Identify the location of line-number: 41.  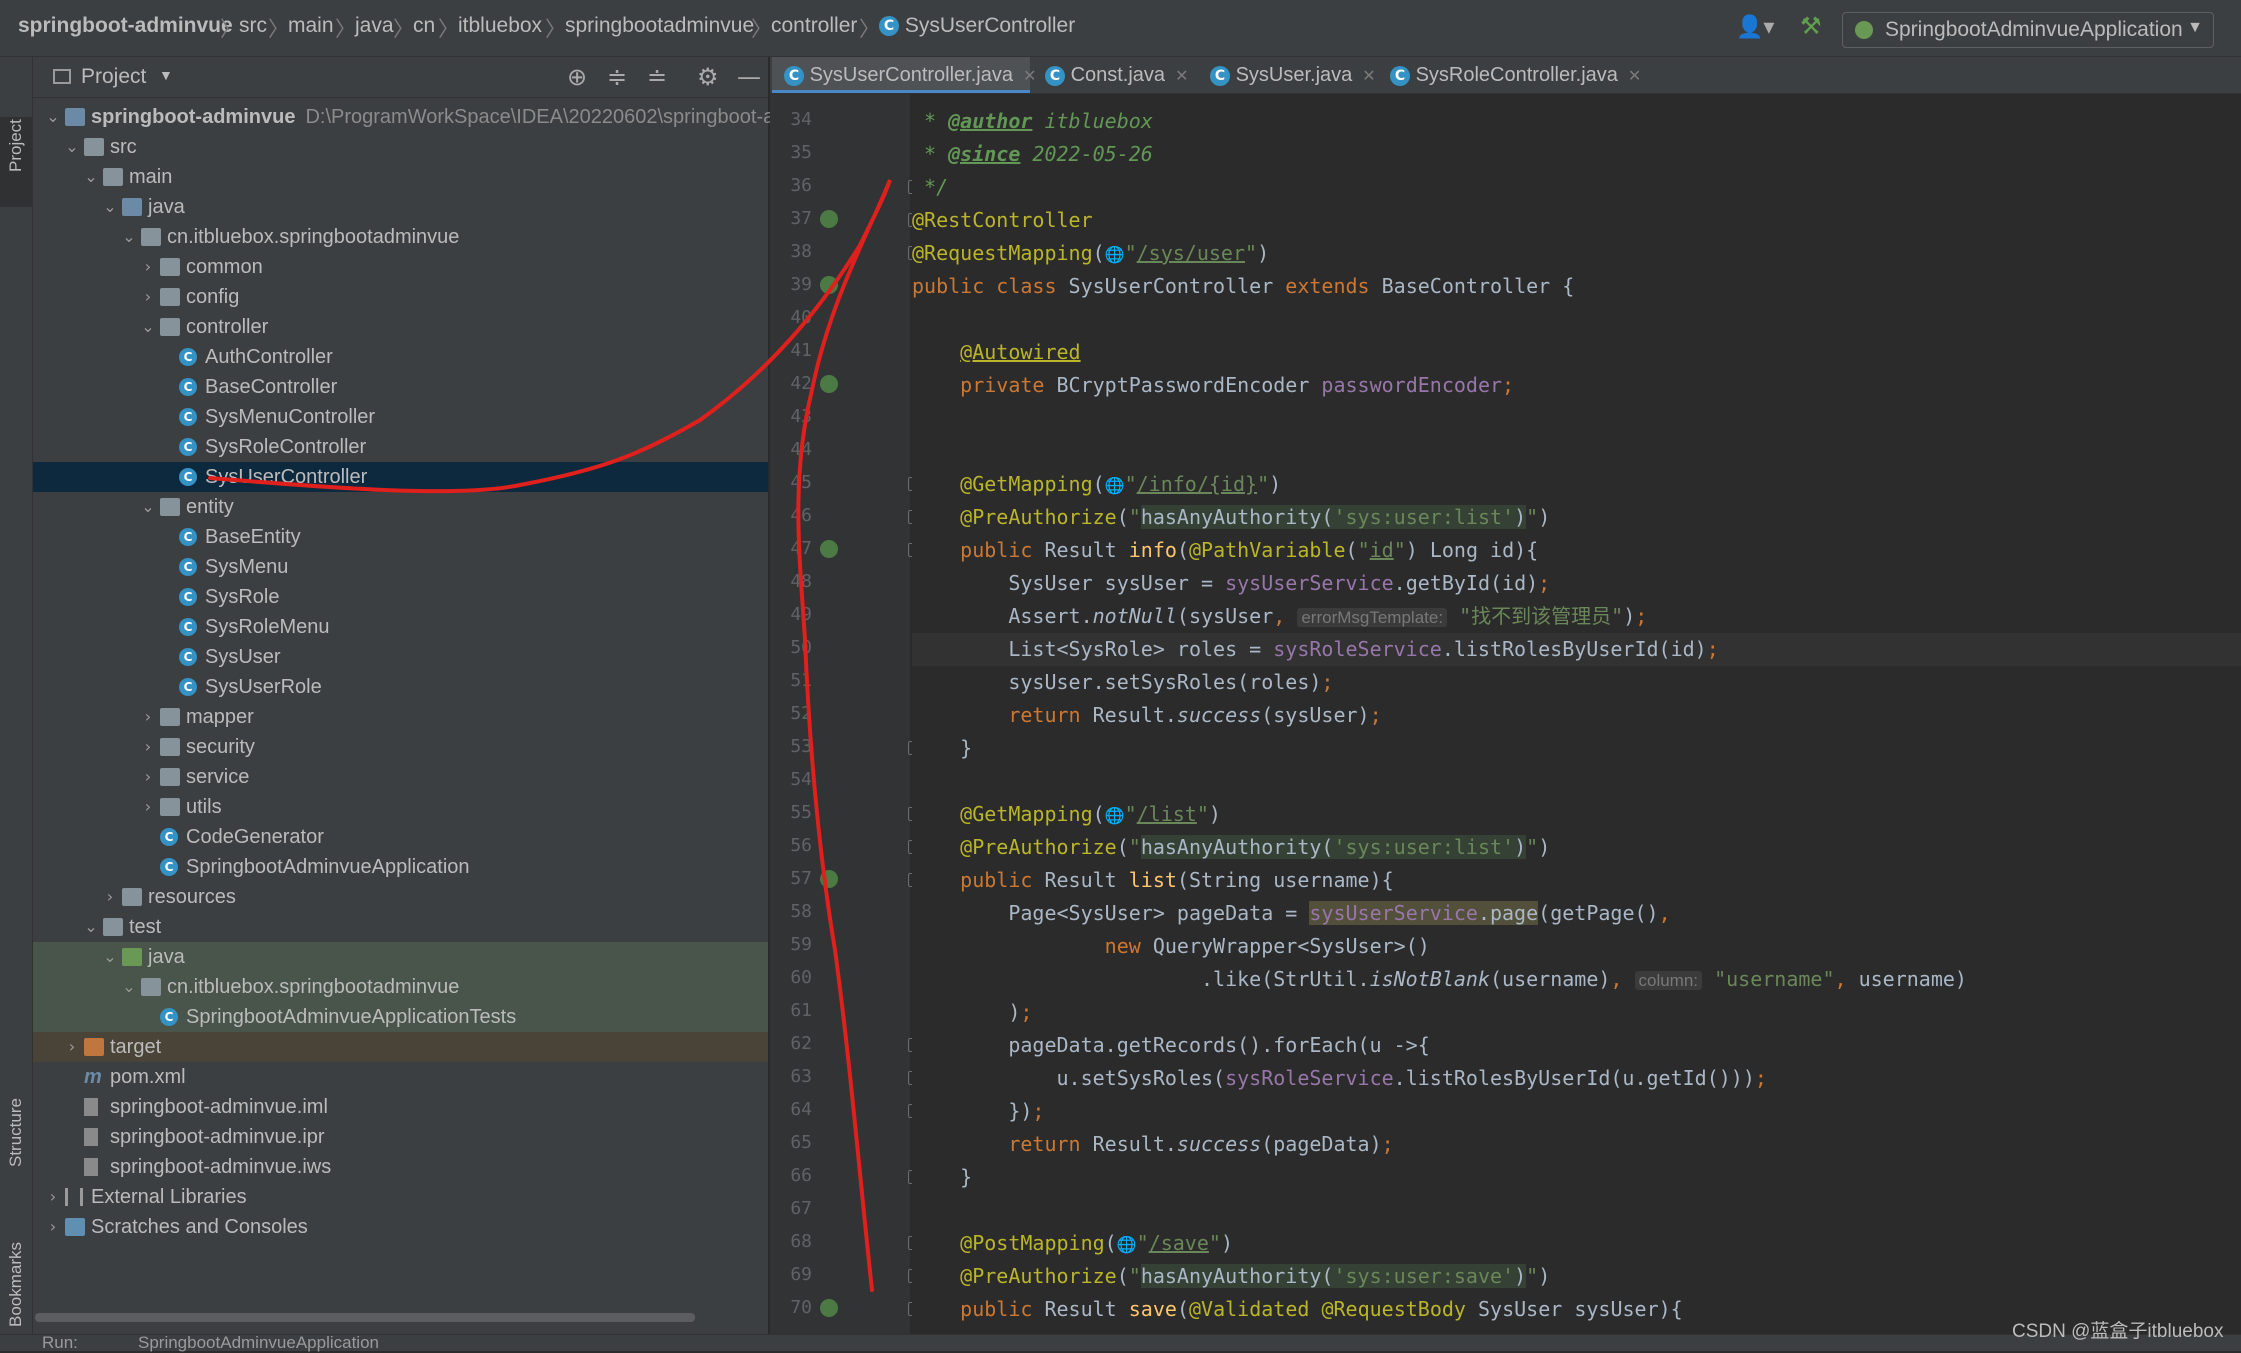
(791, 350).